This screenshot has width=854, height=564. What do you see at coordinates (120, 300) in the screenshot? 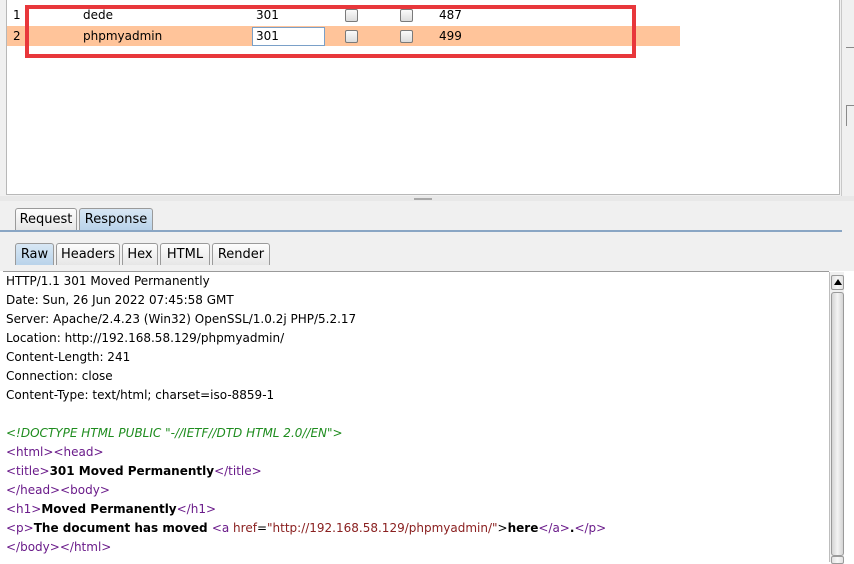
I see `header-line: Date: Sun, 26 Jun 2022 07:45:58 GMT` at bounding box center [120, 300].